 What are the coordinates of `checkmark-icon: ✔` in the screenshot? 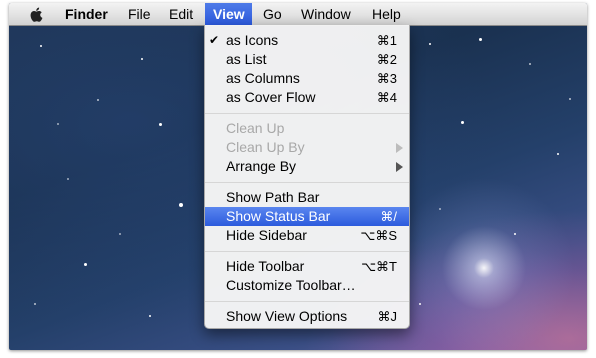 It's located at (214, 40).